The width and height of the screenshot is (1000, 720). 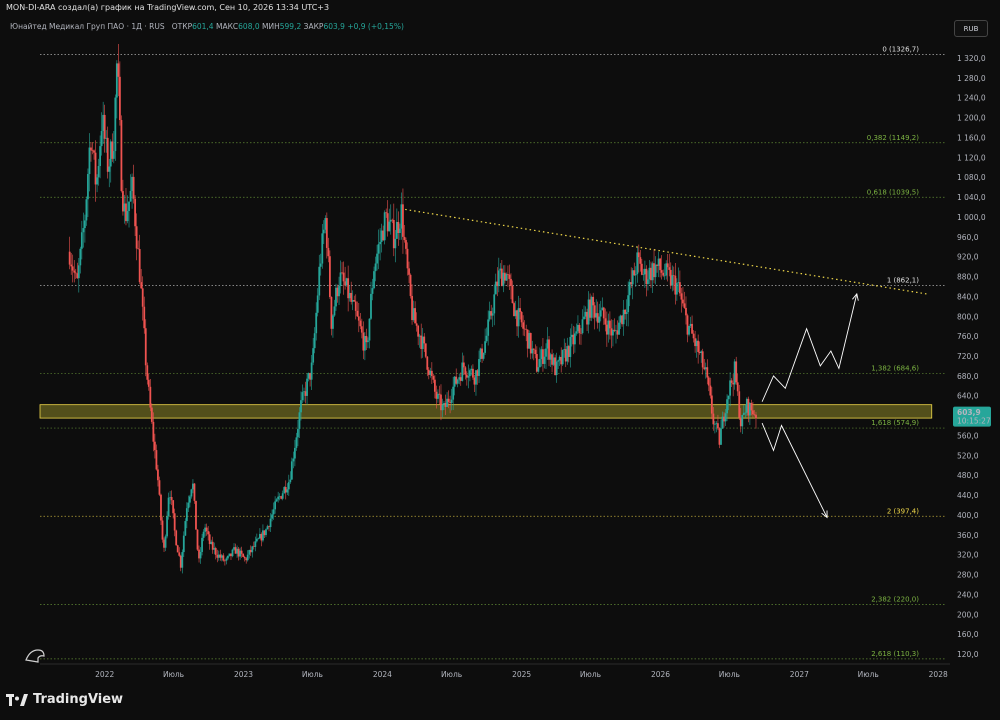 I want to click on x-tick-label: Июль, so click(x=590, y=674).